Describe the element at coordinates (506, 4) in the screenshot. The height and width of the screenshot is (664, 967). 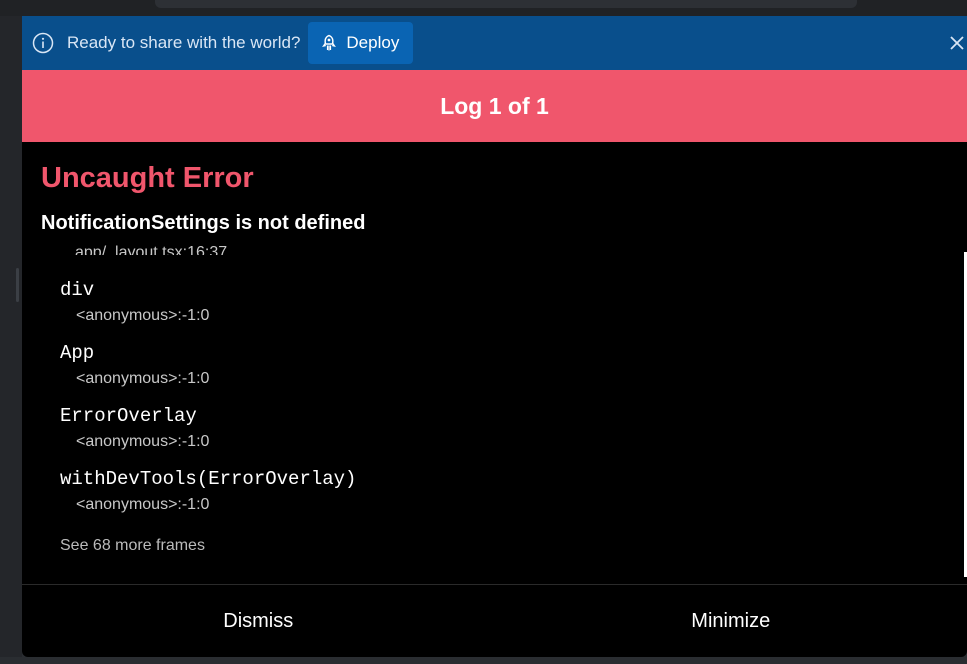
I see `editor-search-bar` at that location.